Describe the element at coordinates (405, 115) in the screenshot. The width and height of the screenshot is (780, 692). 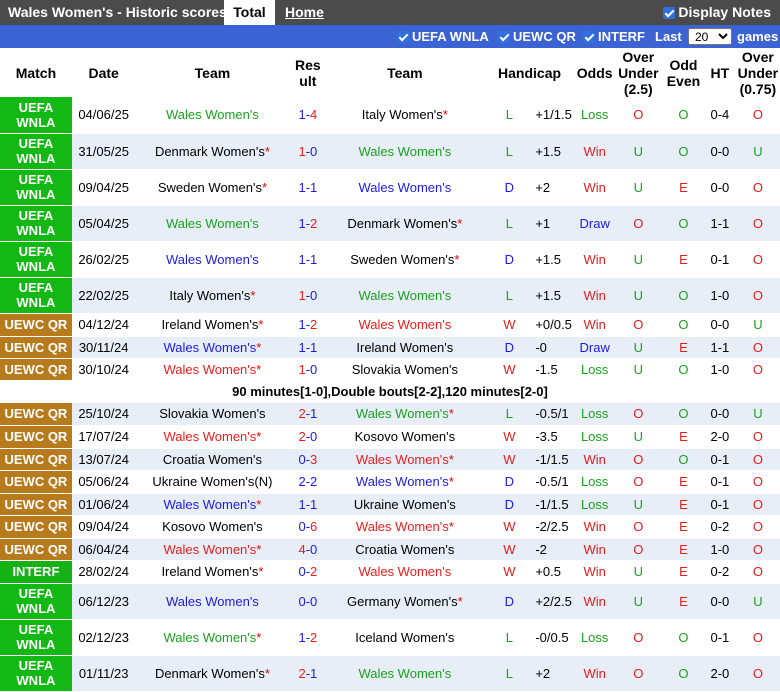
I see `away-team: Italy Women's*` at that location.